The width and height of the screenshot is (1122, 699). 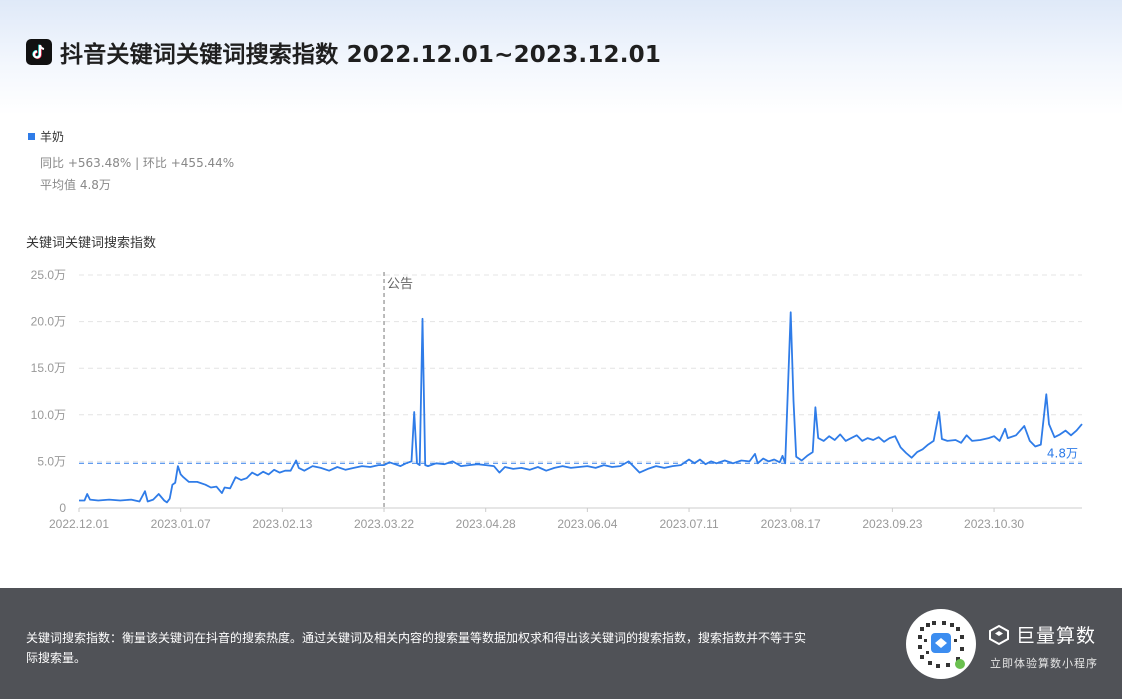 I want to click on legend-swatch, so click(x=31, y=136).